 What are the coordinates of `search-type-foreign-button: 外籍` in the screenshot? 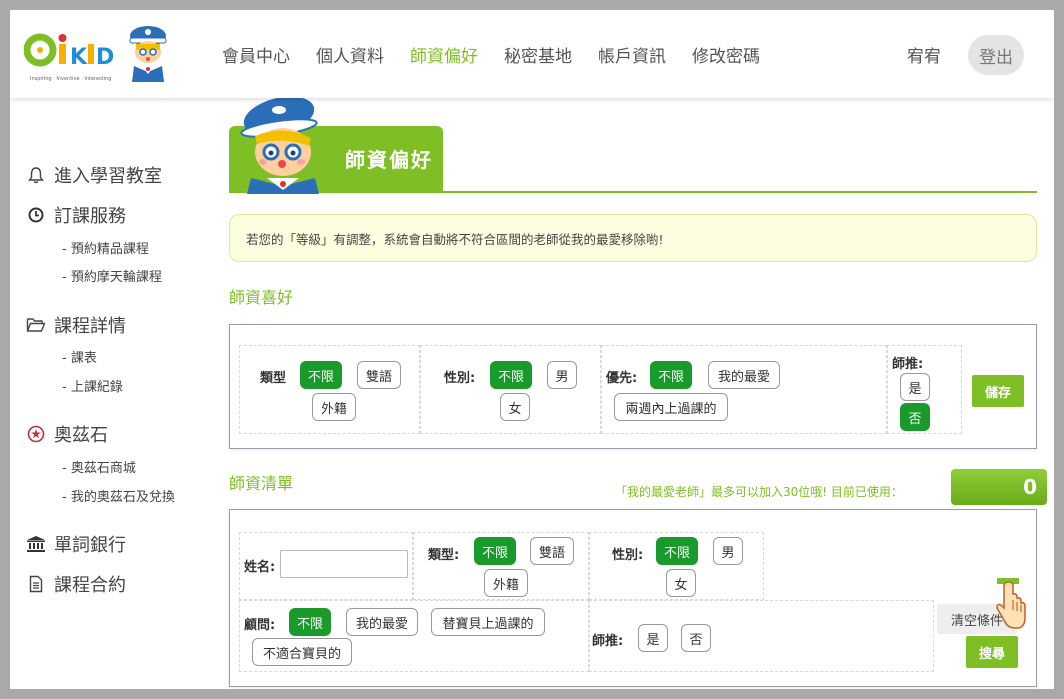 It's located at (506, 583).